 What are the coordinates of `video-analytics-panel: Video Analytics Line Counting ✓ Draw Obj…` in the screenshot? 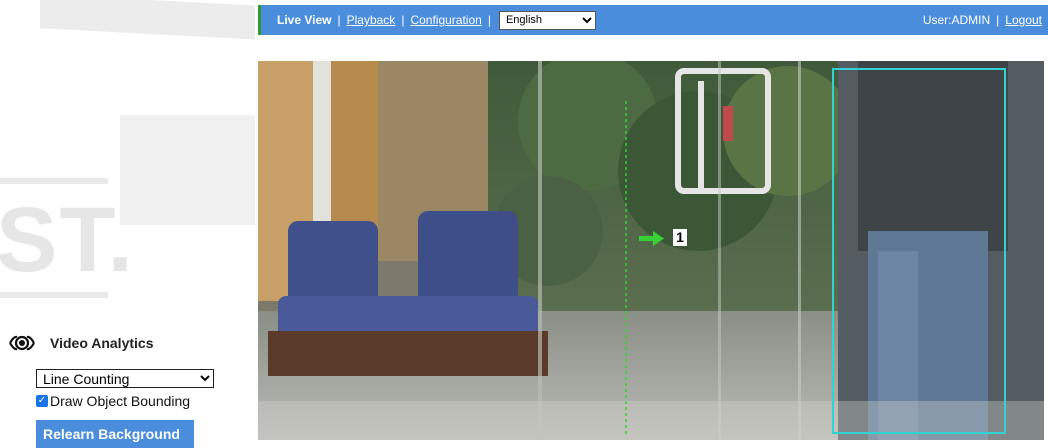 It's located at (130, 390).